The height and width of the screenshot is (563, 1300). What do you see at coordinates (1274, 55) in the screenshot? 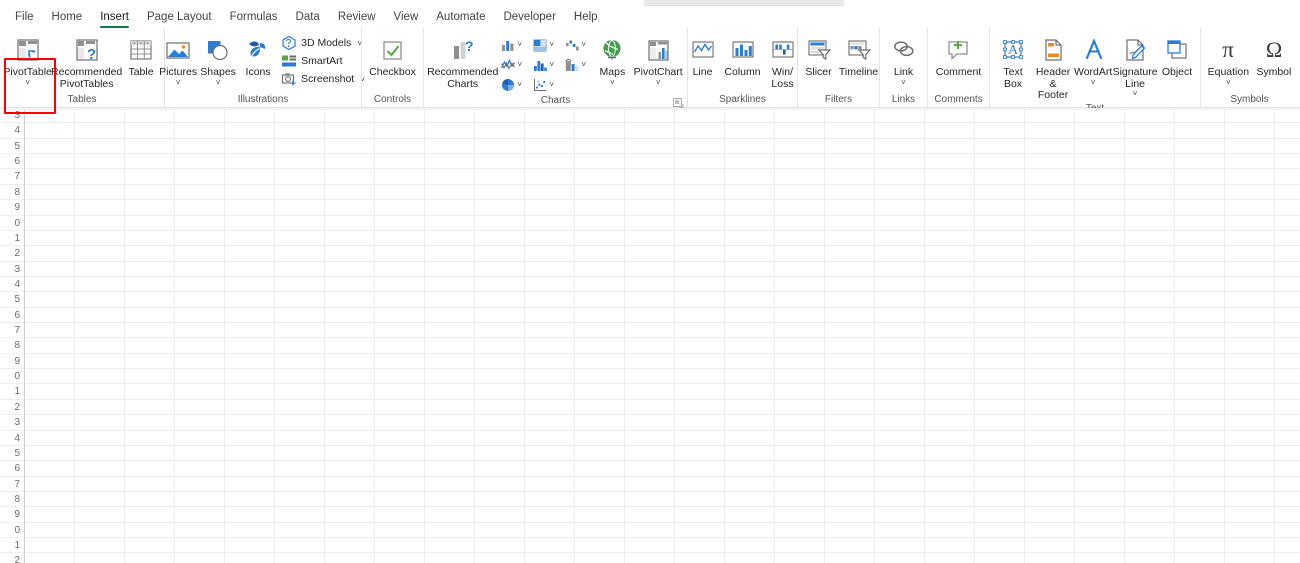
I see `symbol-button: Ω Symbol` at bounding box center [1274, 55].